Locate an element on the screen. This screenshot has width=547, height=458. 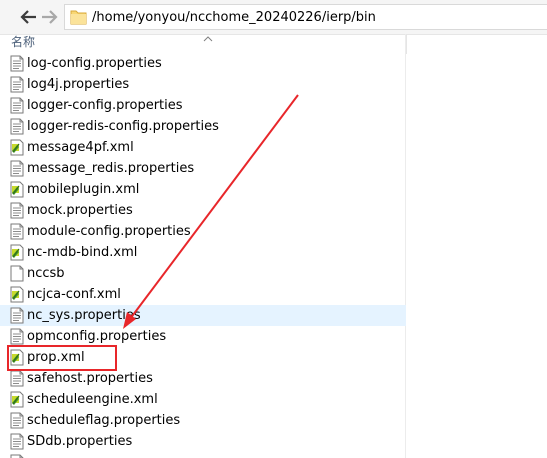
back-arrow-icon is located at coordinates (28, 17).